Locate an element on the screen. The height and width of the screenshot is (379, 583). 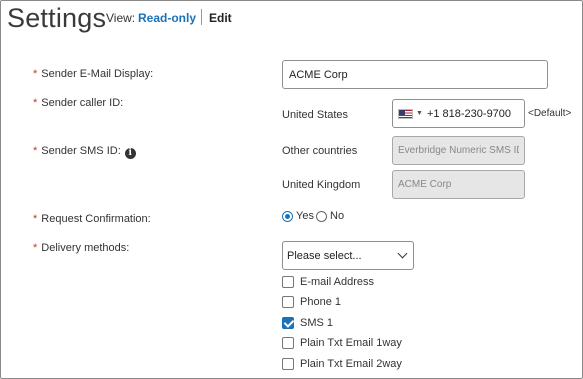
us-flag-icon is located at coordinates (405, 113).